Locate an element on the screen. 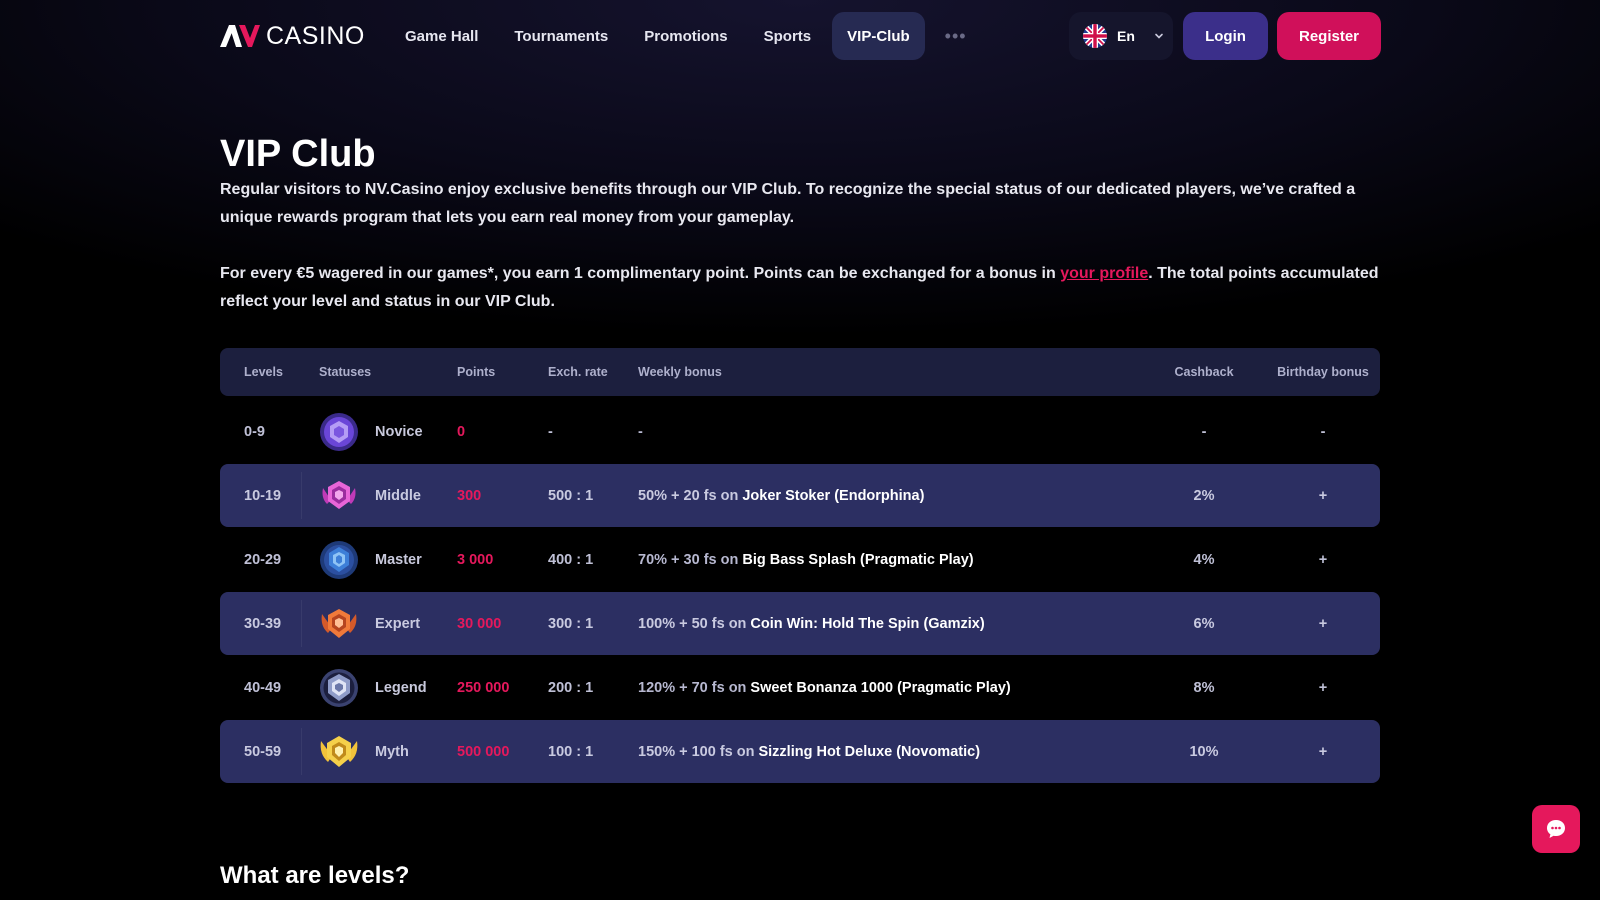  header-points: Points is located at coordinates (476, 372).